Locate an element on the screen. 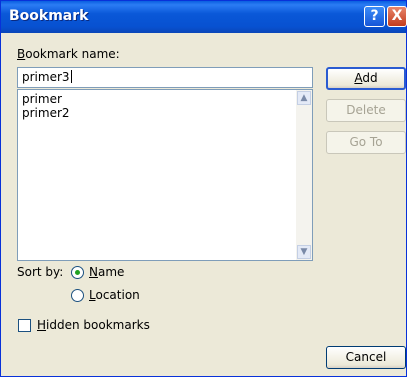 This screenshot has height=377, width=407. delete-button: Delete is located at coordinates (366, 110).